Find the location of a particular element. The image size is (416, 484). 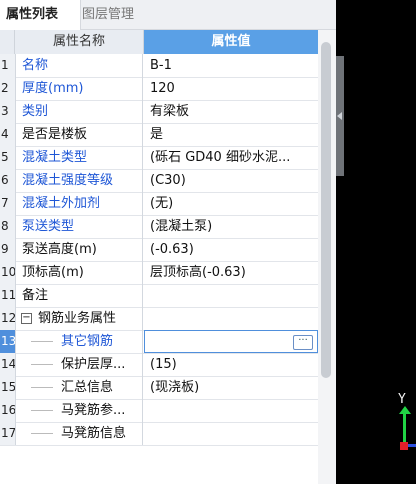

property-label: 汇总信息 is located at coordinates (87, 387).